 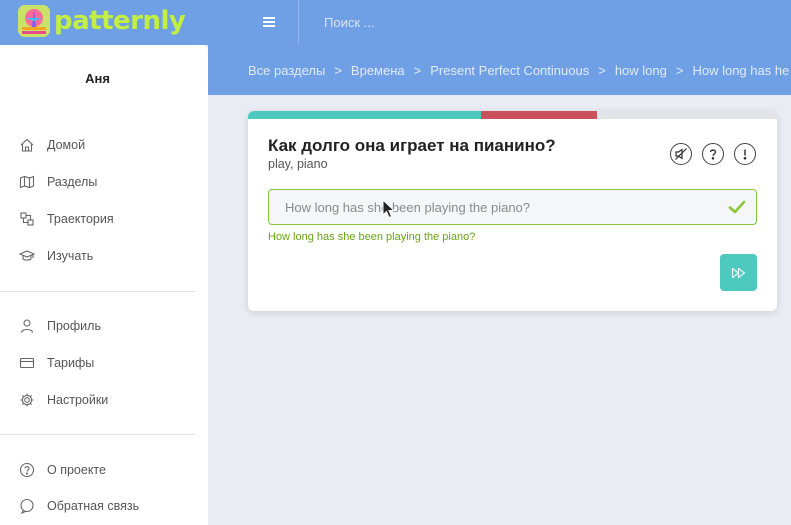 I want to click on speaker-off-icon, so click(x=681, y=154).